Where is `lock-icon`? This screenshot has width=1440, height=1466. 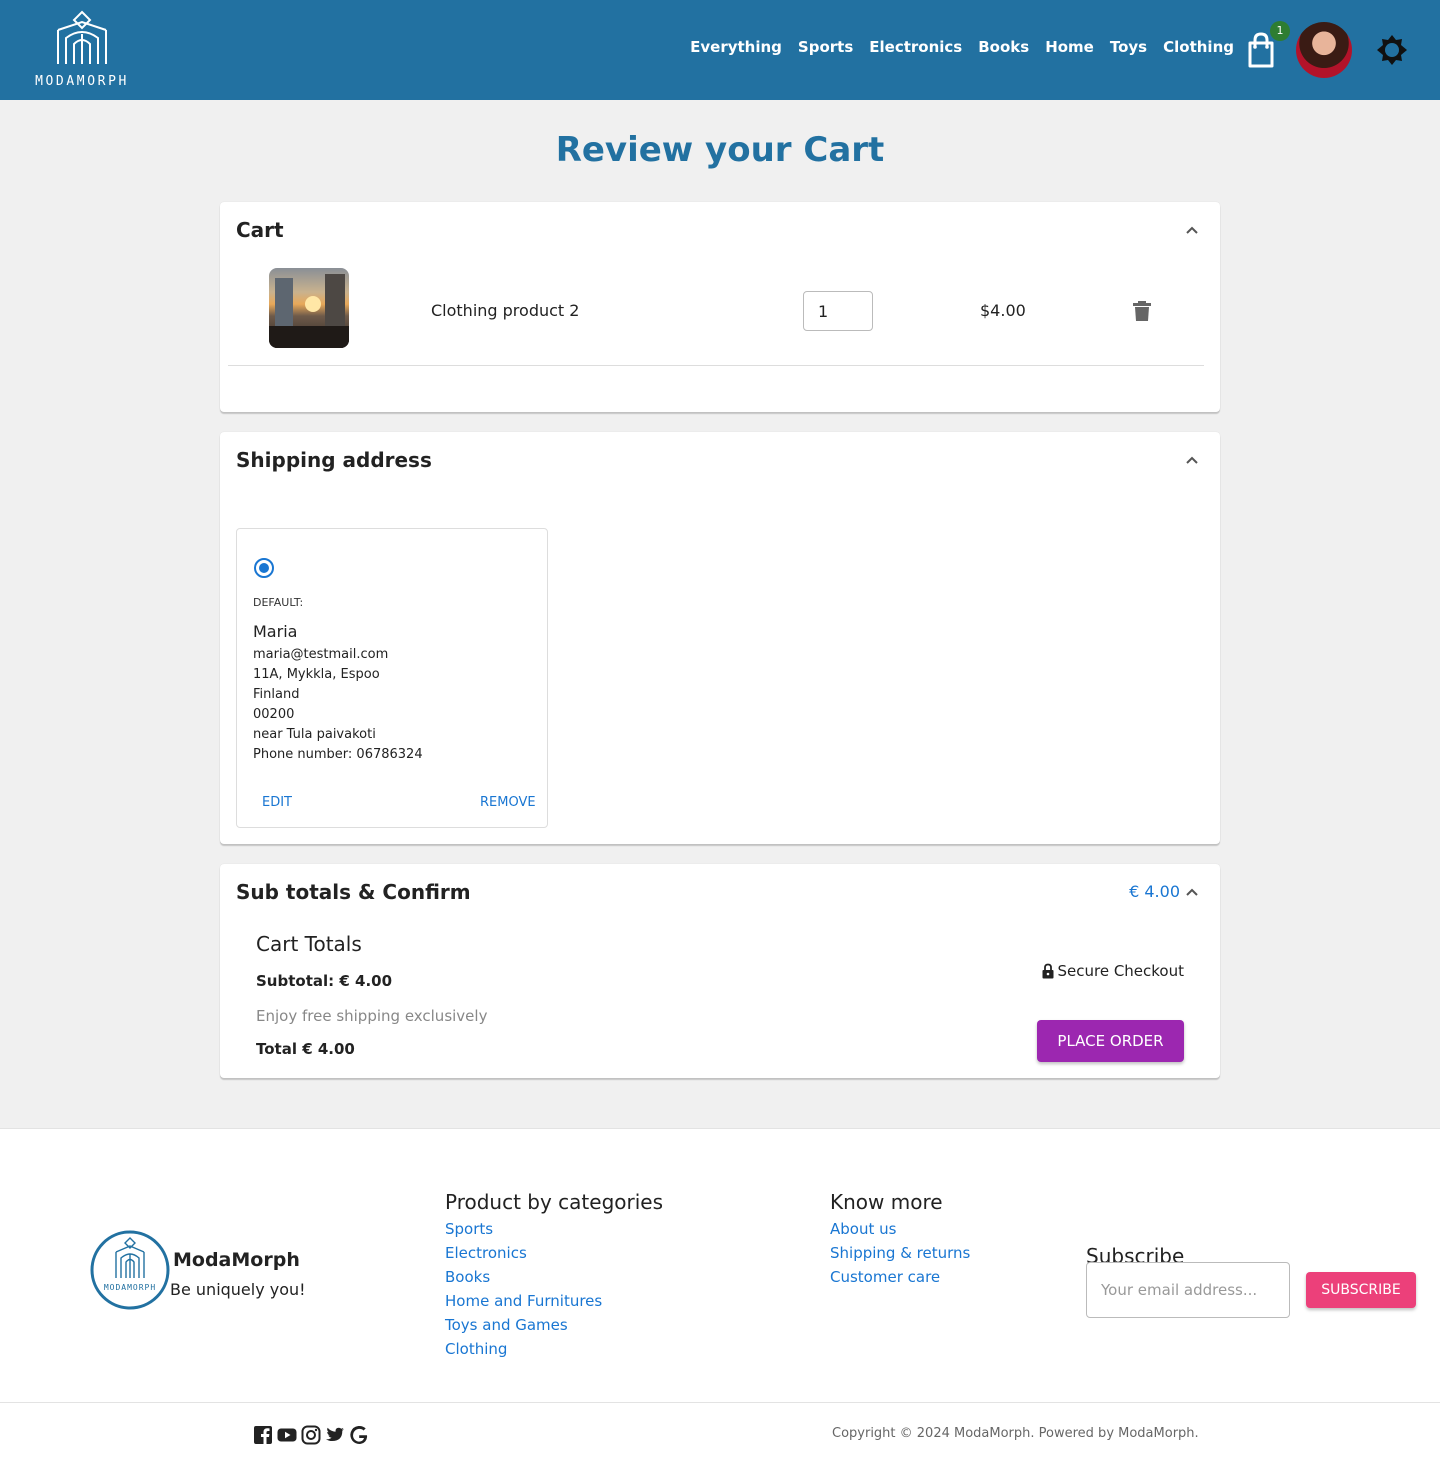 lock-icon is located at coordinates (1048, 971).